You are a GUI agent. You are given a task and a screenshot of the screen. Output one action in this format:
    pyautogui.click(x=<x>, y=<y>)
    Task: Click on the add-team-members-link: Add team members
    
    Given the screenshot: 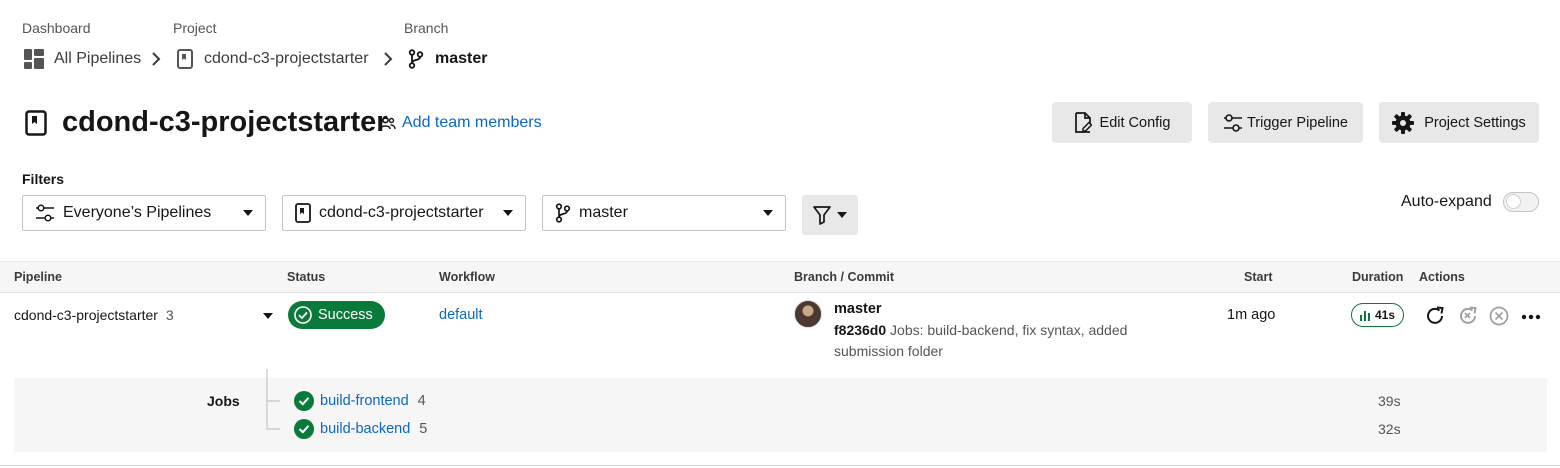 What is the action you would take?
    pyautogui.click(x=461, y=123)
    